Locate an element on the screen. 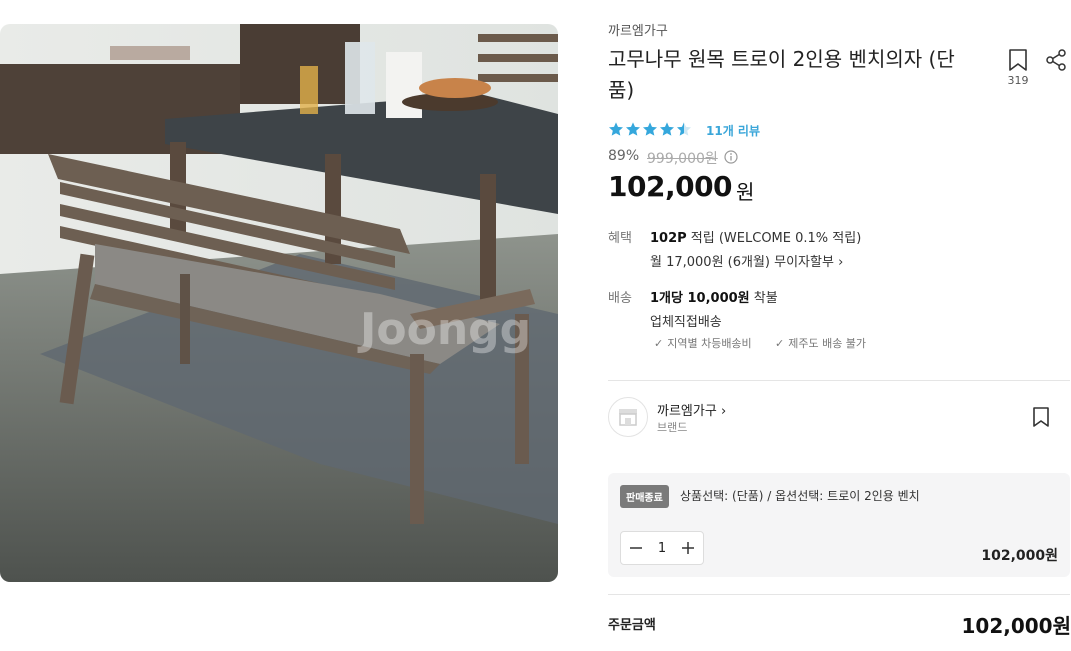  store-bookmark-icon is located at coordinates (1041, 417).